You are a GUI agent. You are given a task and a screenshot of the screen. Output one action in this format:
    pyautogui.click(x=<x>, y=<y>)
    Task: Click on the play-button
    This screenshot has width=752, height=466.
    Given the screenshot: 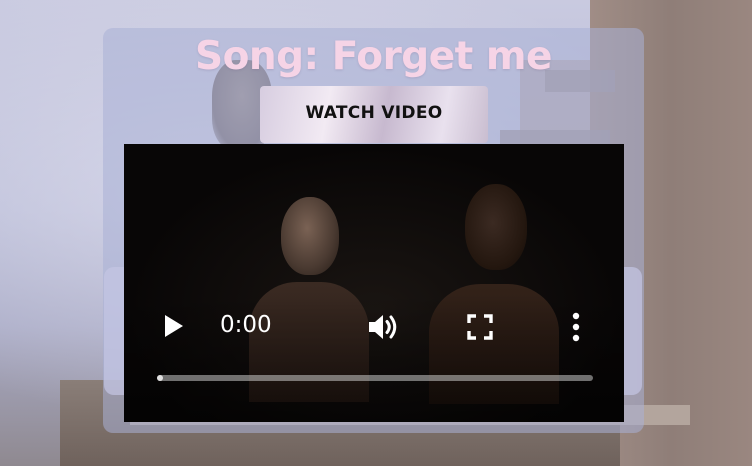 What is the action you would take?
    pyautogui.click(x=174, y=326)
    